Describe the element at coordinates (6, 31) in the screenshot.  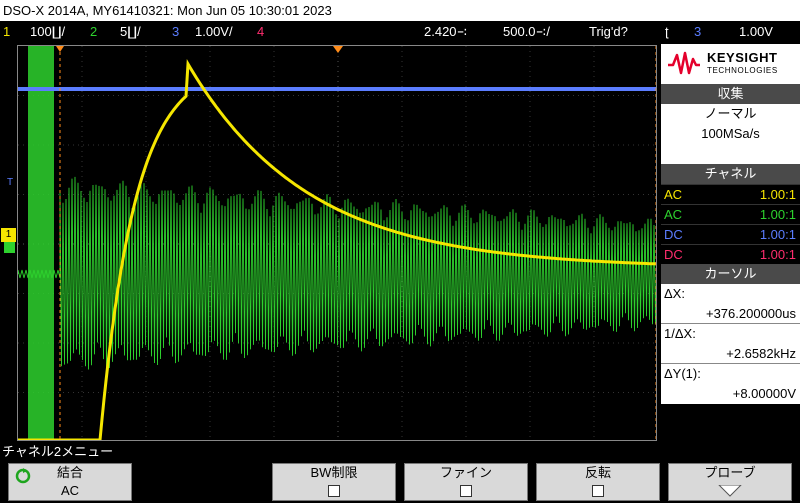
I see `ch1-number: 1` at that location.